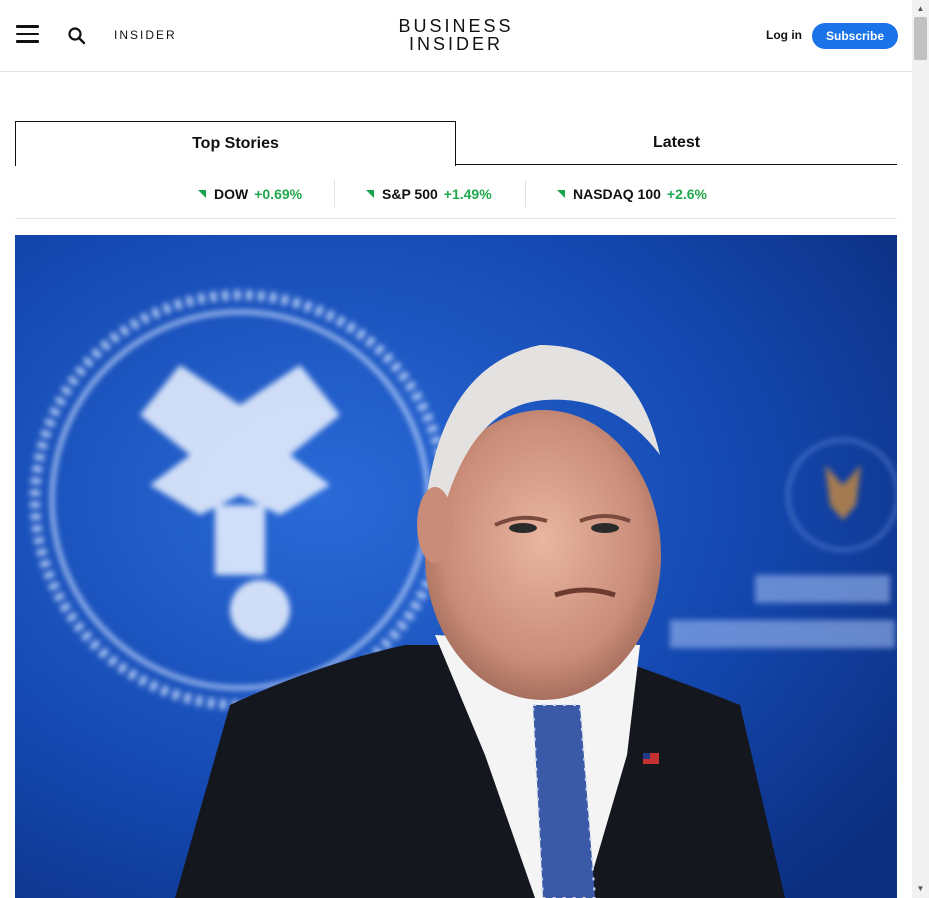 Image resolution: width=929 pixels, height=898 pixels. What do you see at coordinates (456, 26) in the screenshot?
I see `logo-line-1: BUSINESS` at bounding box center [456, 26].